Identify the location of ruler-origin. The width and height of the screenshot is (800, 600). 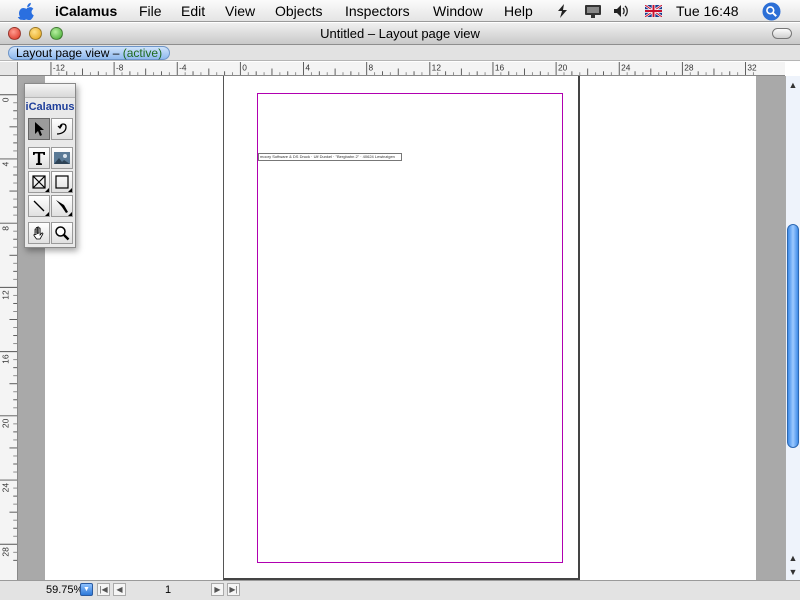
(9, 69).